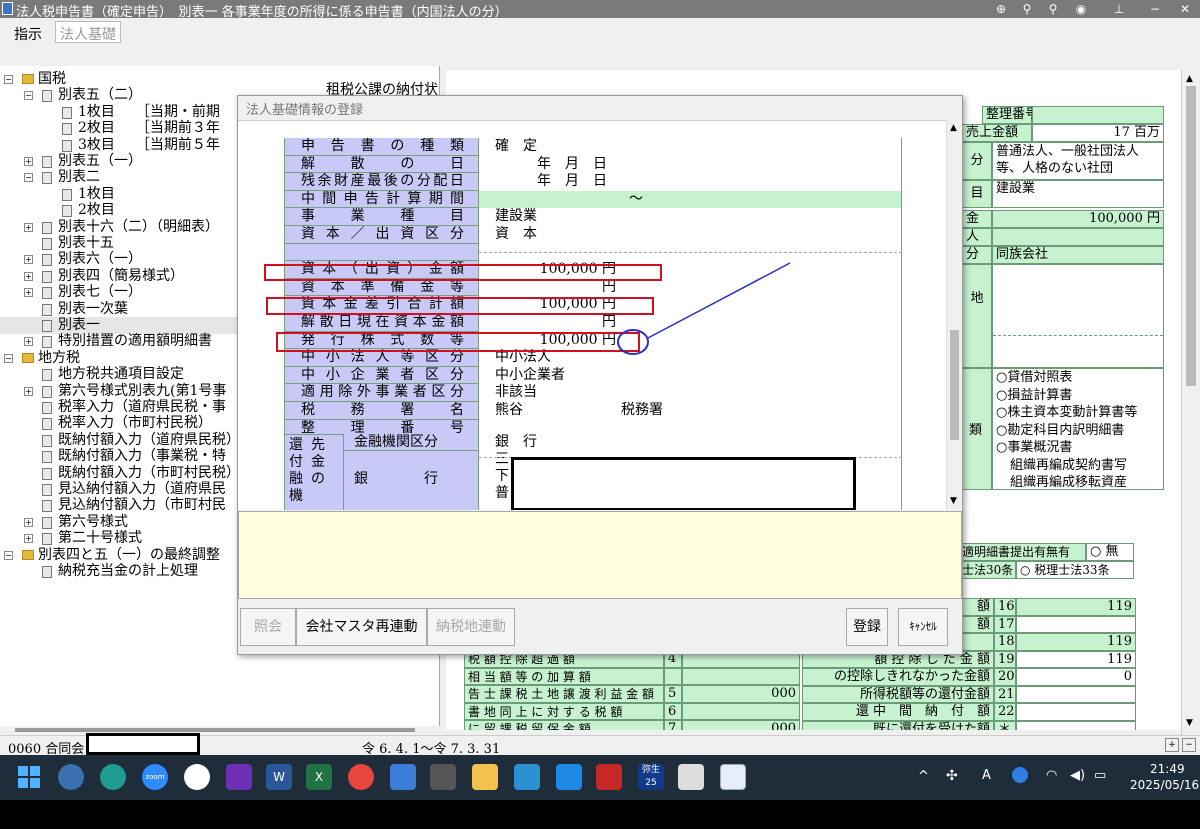  Describe the element at coordinates (1078, 219) in the screenshot. I see `shihon-value: 100,000 円` at that location.